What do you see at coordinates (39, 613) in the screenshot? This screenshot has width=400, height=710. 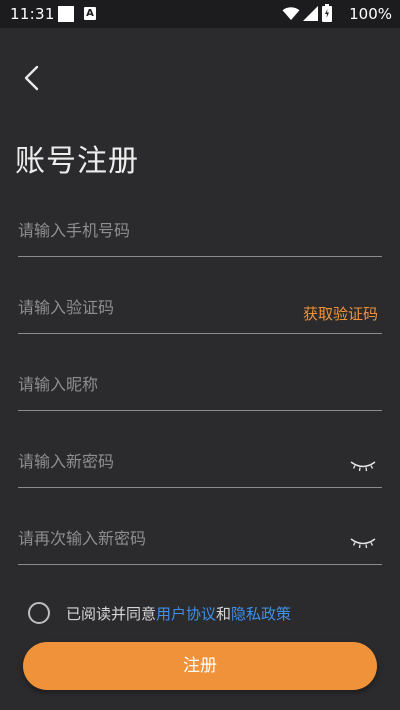 I see `agreement-checkbox` at bounding box center [39, 613].